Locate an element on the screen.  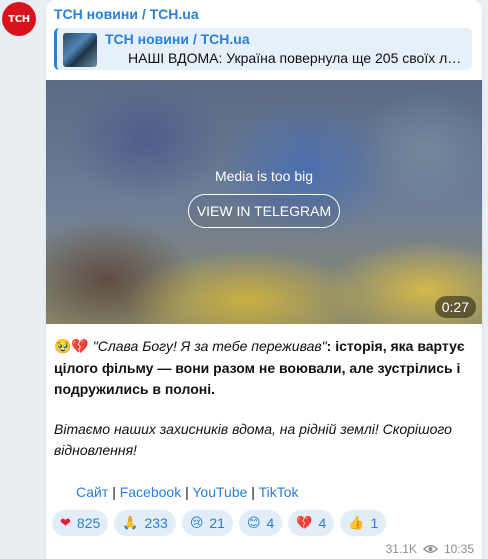
heart-icon: ❤ is located at coordinates (65, 523).